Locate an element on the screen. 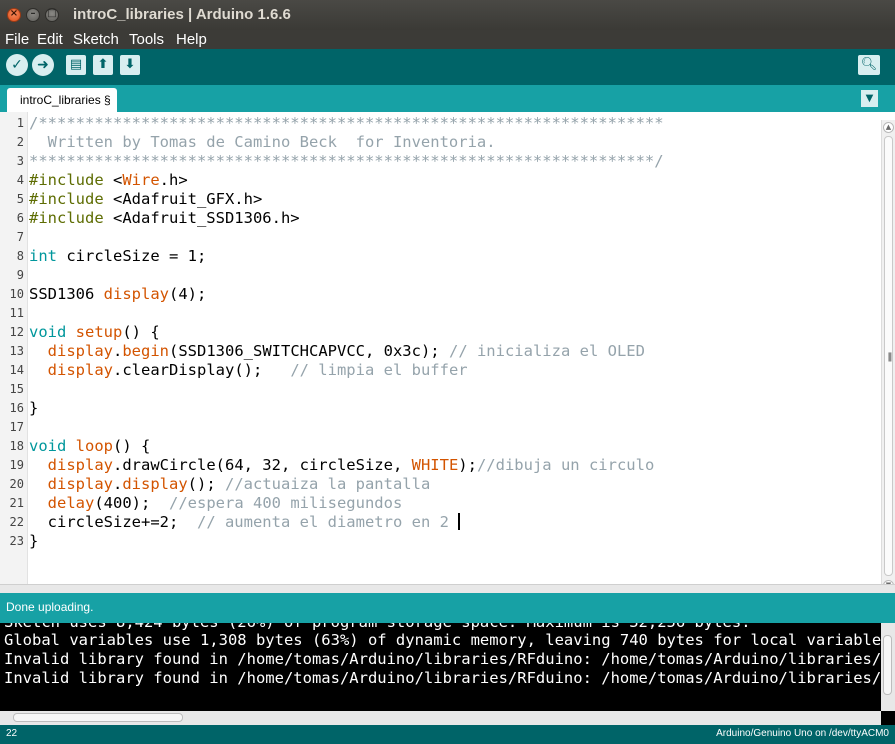 This screenshot has height=744, width=895. magnifier-icon: 🔍︎ is located at coordinates (869, 64).